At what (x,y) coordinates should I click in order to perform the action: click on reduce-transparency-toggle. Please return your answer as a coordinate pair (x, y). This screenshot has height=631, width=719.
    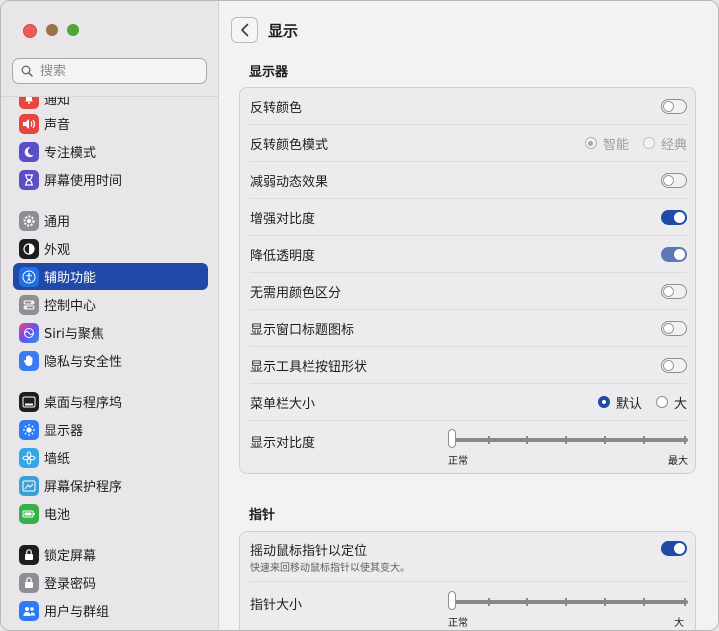
    Looking at the image, I should click on (674, 254).